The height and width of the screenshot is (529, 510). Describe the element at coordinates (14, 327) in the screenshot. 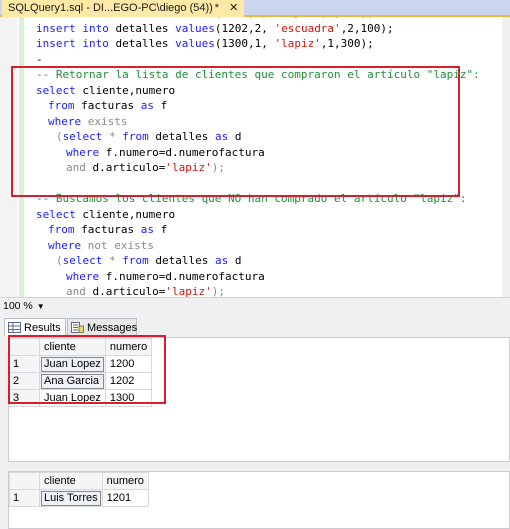

I see `grid-icon` at that location.